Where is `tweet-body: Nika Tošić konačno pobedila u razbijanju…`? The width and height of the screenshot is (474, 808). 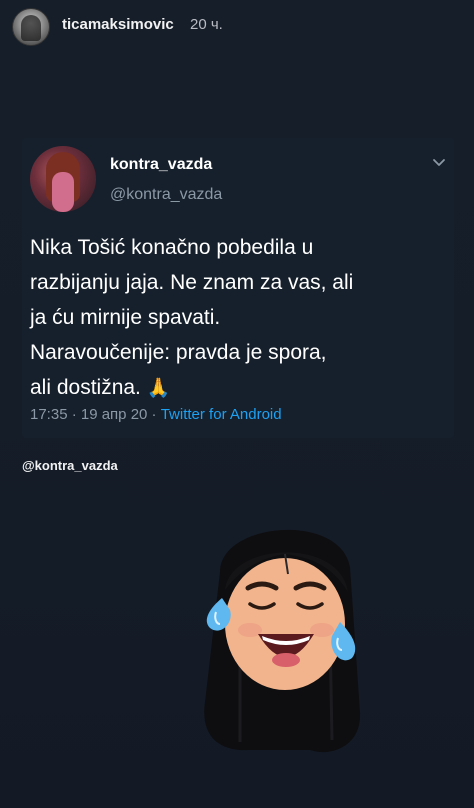 tweet-body: Nika Tošić konačno pobedila u razbijanju… is located at coordinates (192, 317).